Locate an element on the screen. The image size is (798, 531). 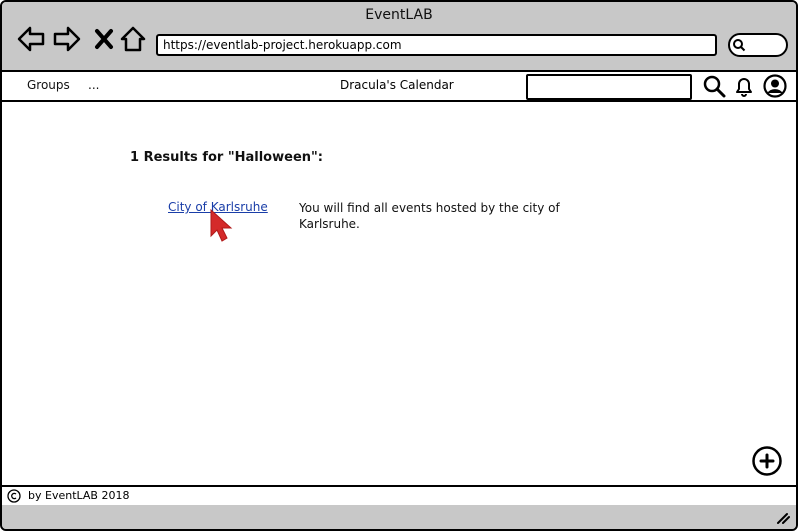
mouse-cursor-icon is located at coordinates (221, 225).